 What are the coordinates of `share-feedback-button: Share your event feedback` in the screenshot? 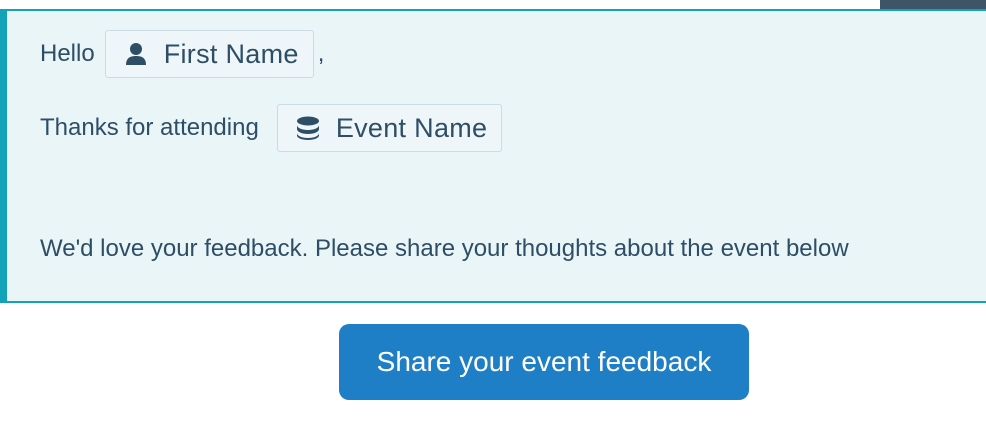 It's located at (544, 362).